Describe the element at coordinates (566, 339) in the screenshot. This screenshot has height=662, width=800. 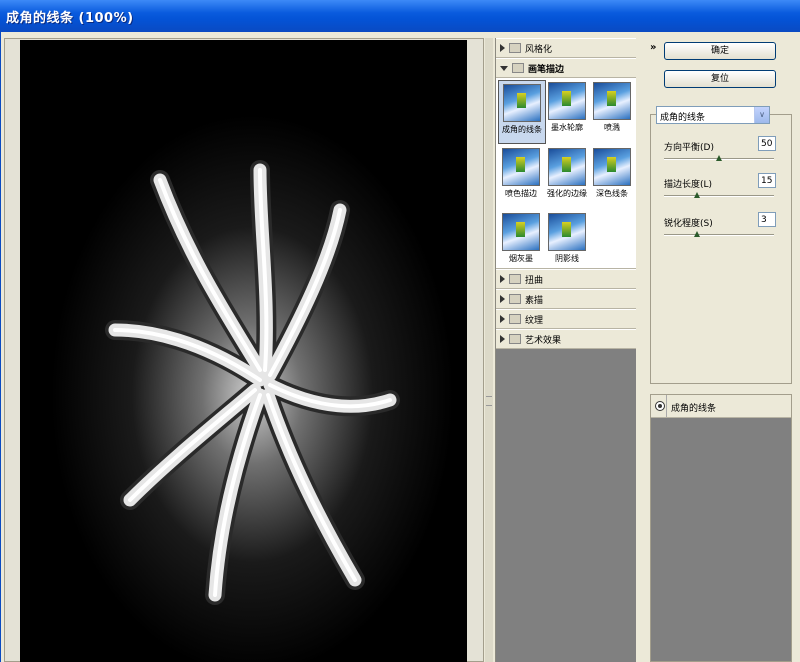
I see `folder-artistic: 艺术效果` at that location.